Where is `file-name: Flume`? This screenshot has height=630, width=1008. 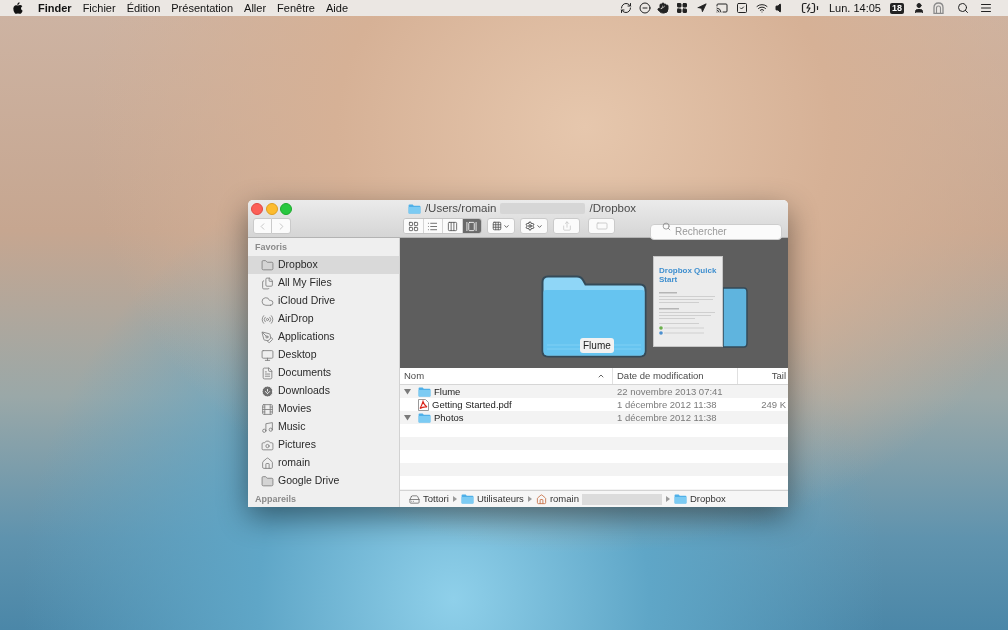
file-name: Flume is located at coordinates (447, 391).